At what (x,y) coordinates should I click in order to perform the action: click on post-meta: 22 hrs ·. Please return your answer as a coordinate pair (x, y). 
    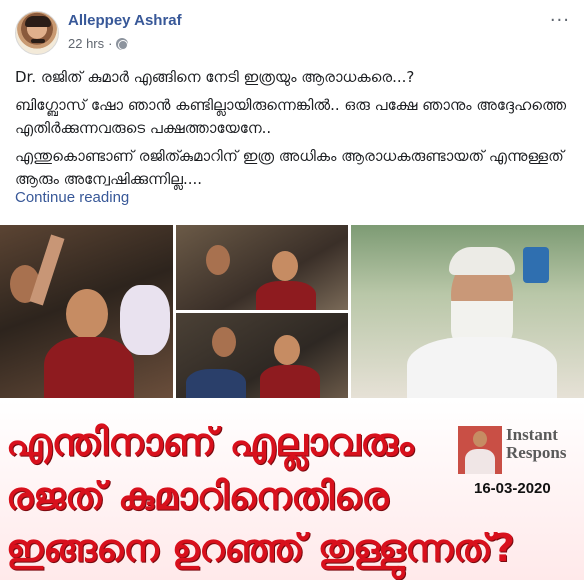
    Looking at the image, I should click on (98, 43).